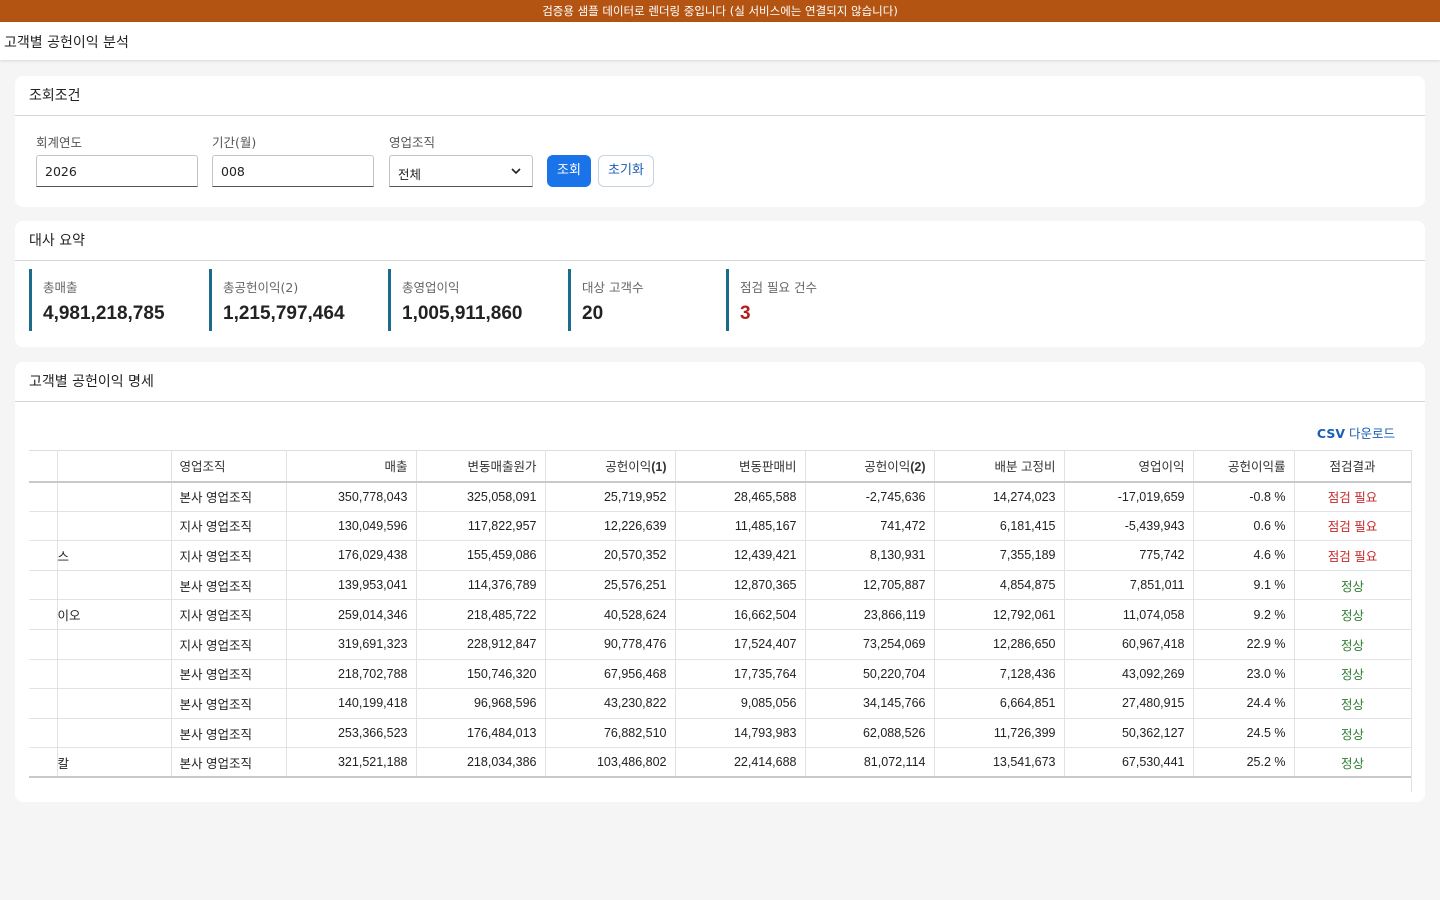 This screenshot has height=900, width=1440. I want to click on org-select-value: 전체, so click(410, 174).